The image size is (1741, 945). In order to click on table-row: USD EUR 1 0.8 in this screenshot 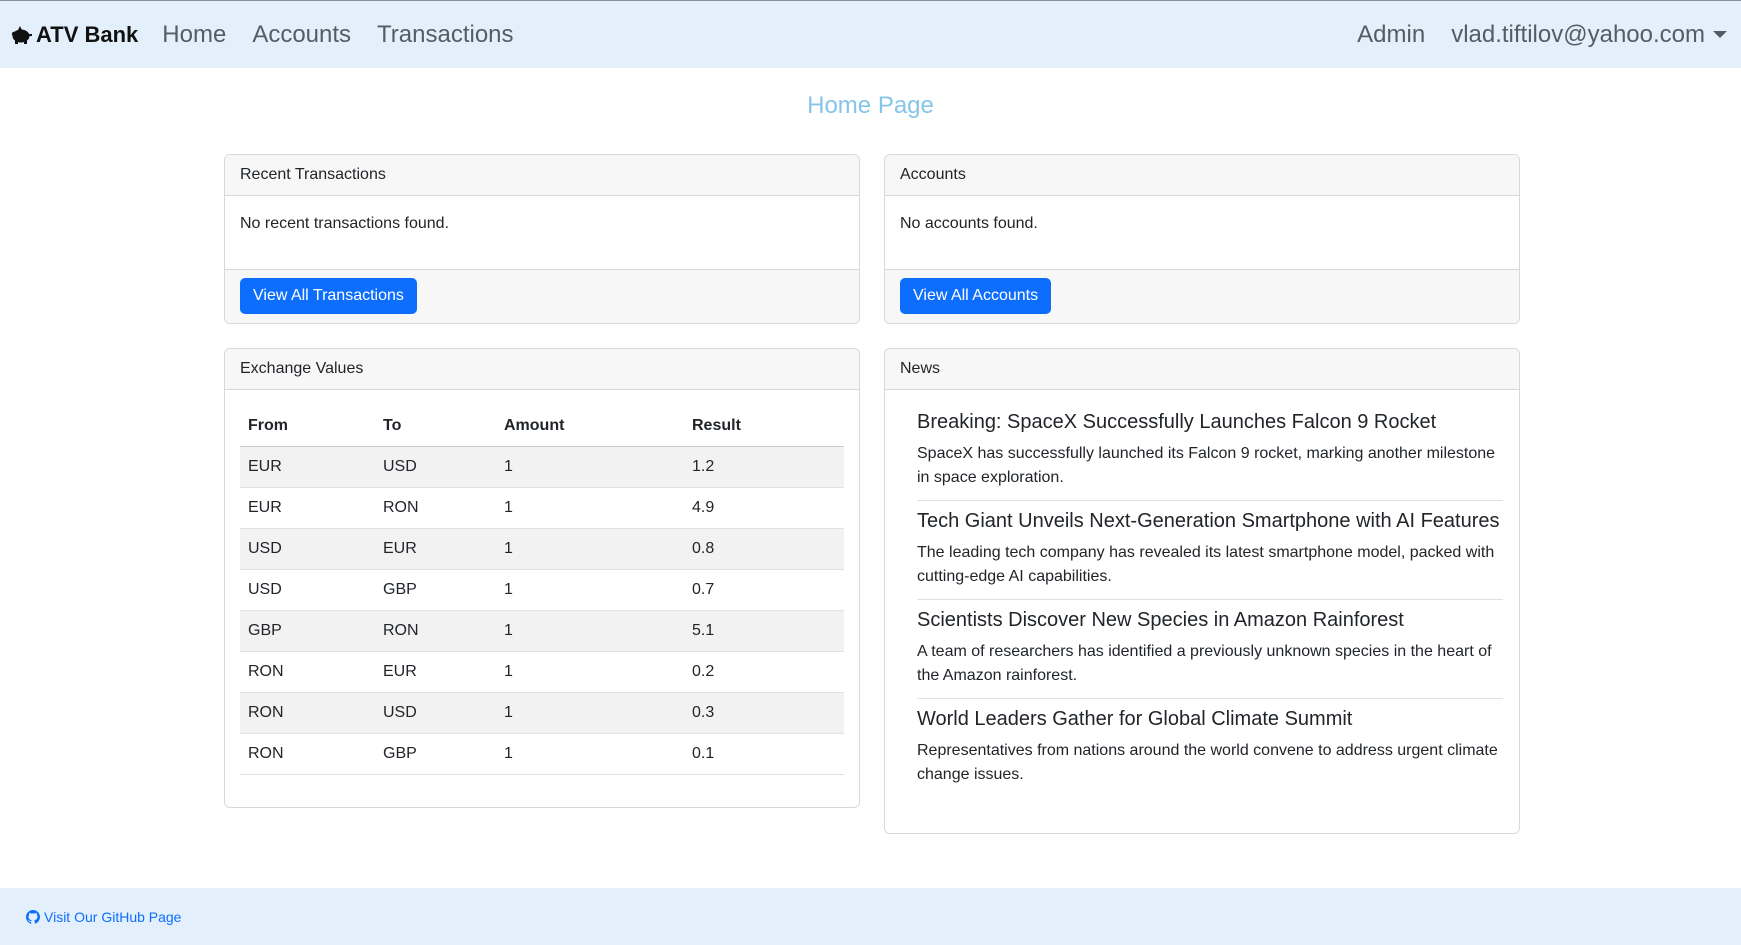, I will do `click(542, 549)`.